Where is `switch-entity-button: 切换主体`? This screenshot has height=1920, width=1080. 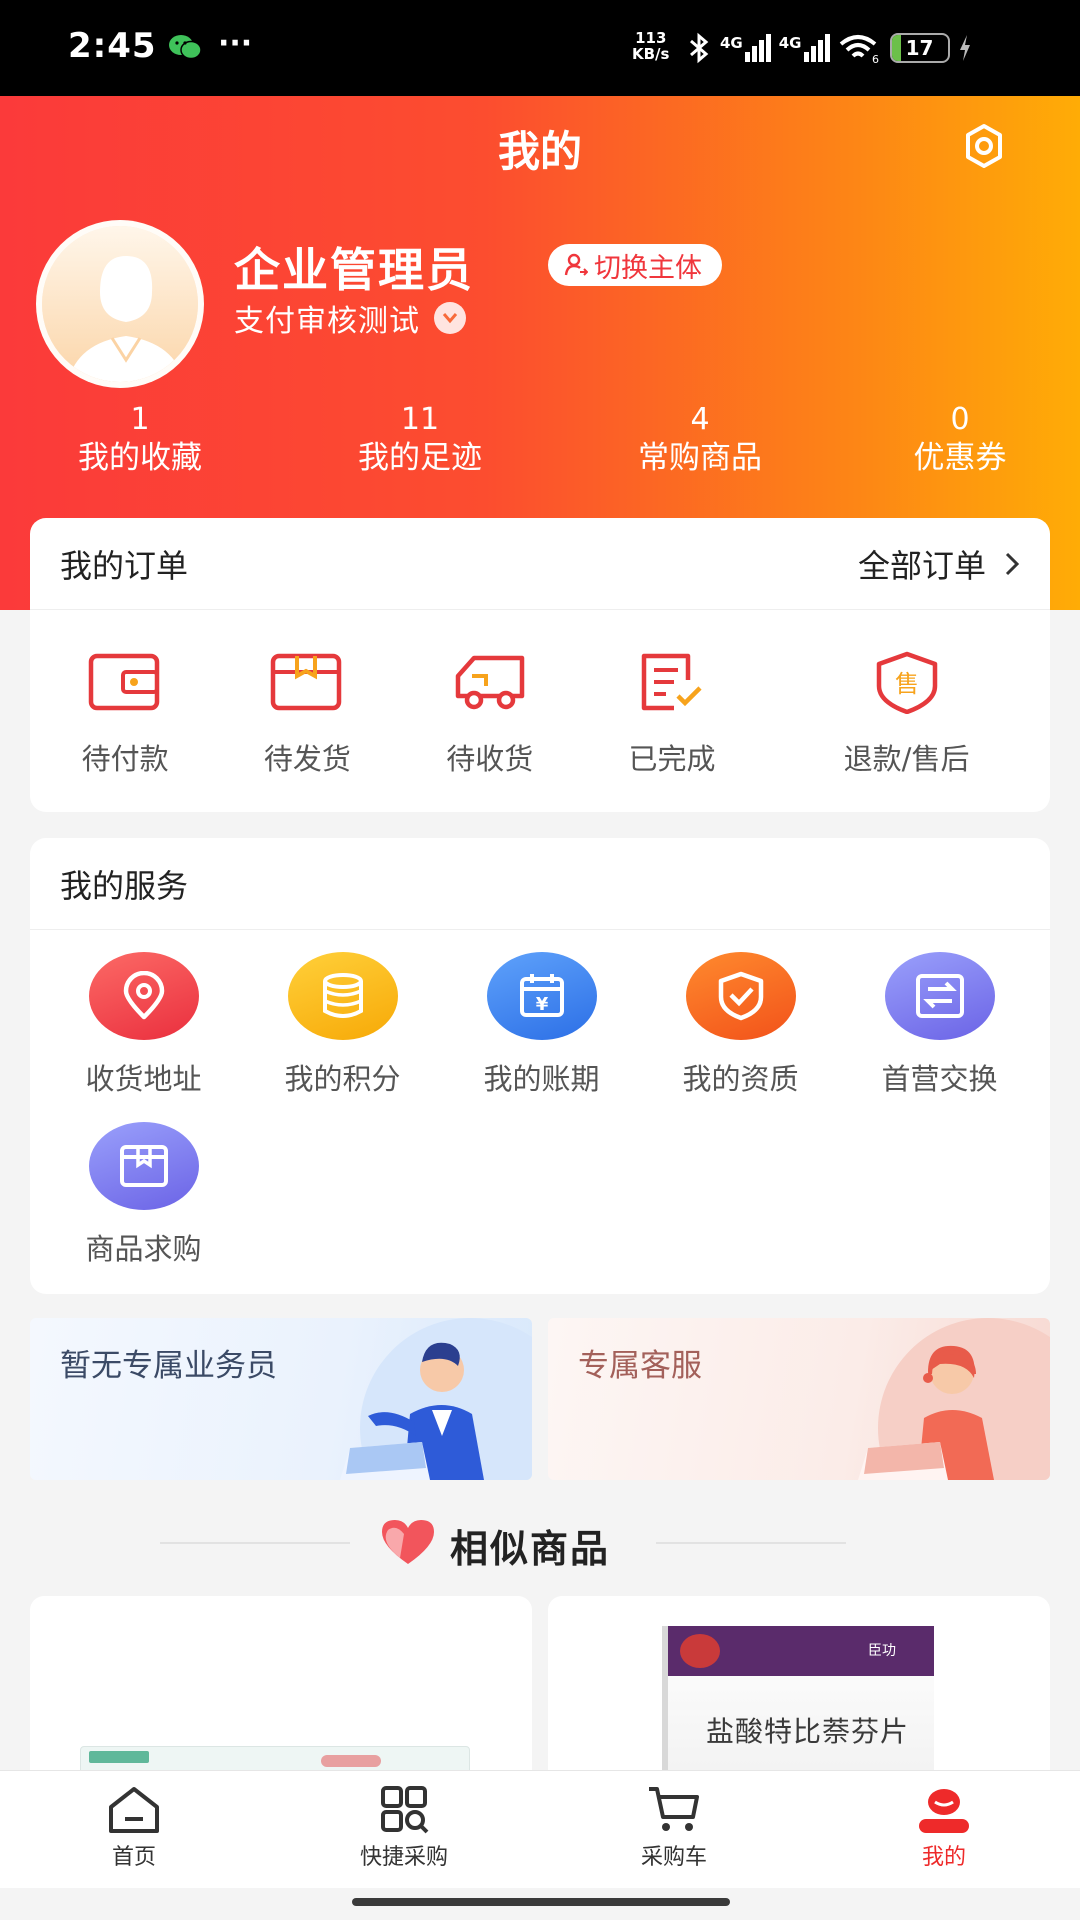
switch-entity-button: 切换主体 is located at coordinates (635, 265).